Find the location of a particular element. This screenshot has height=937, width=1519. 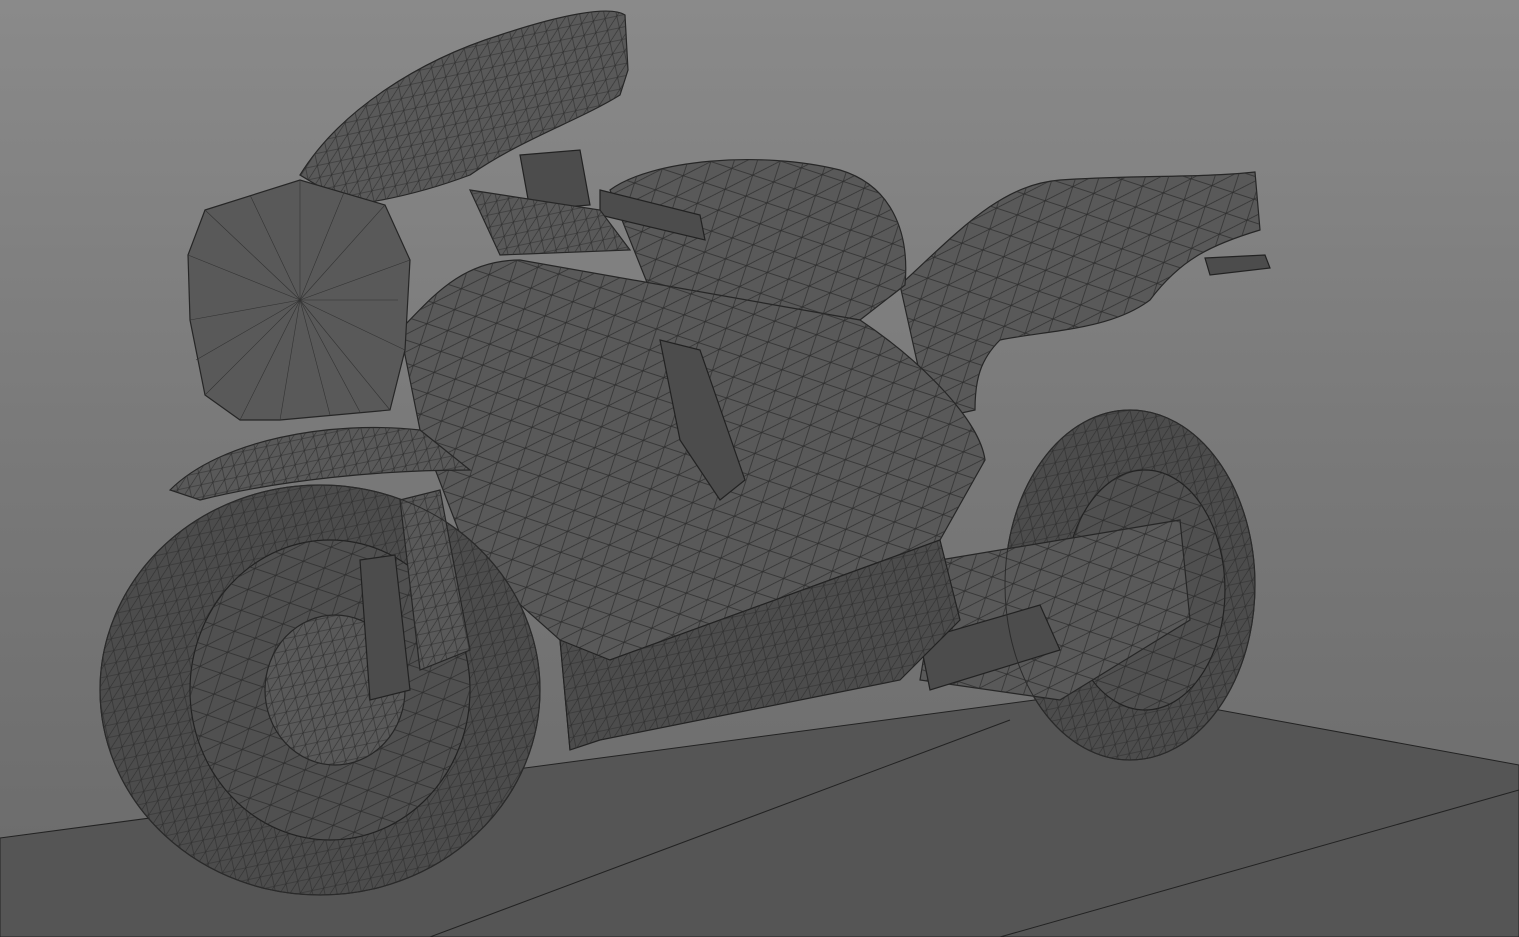

headlight is located at coordinates (299, 300).